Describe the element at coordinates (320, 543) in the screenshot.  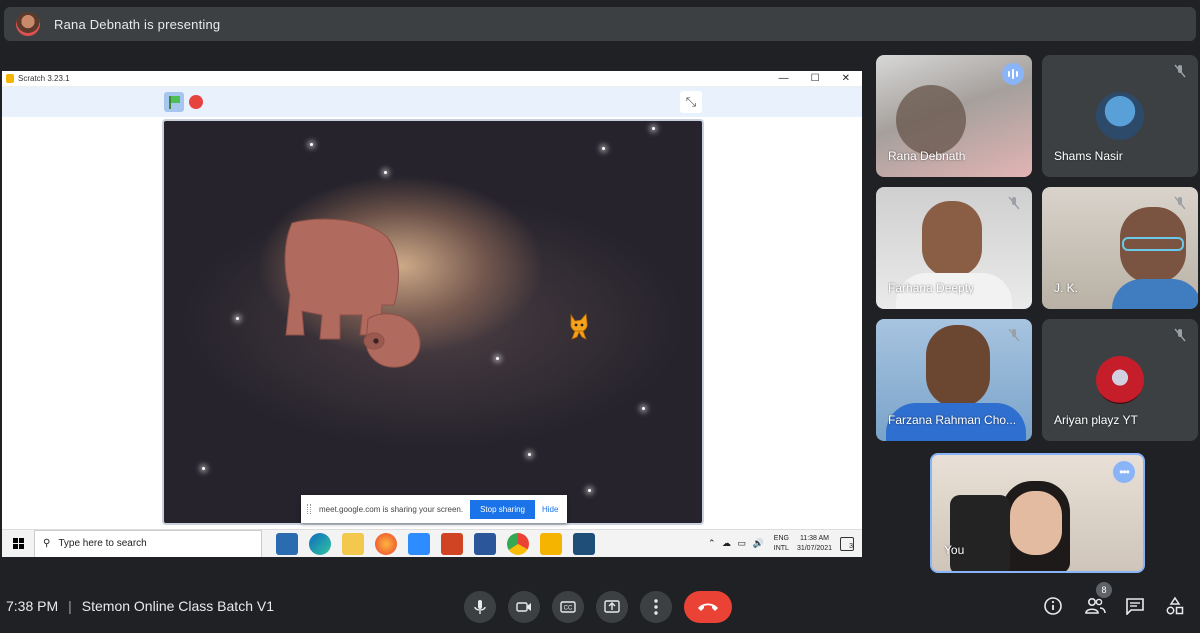
I see `edge-browser-icon` at that location.